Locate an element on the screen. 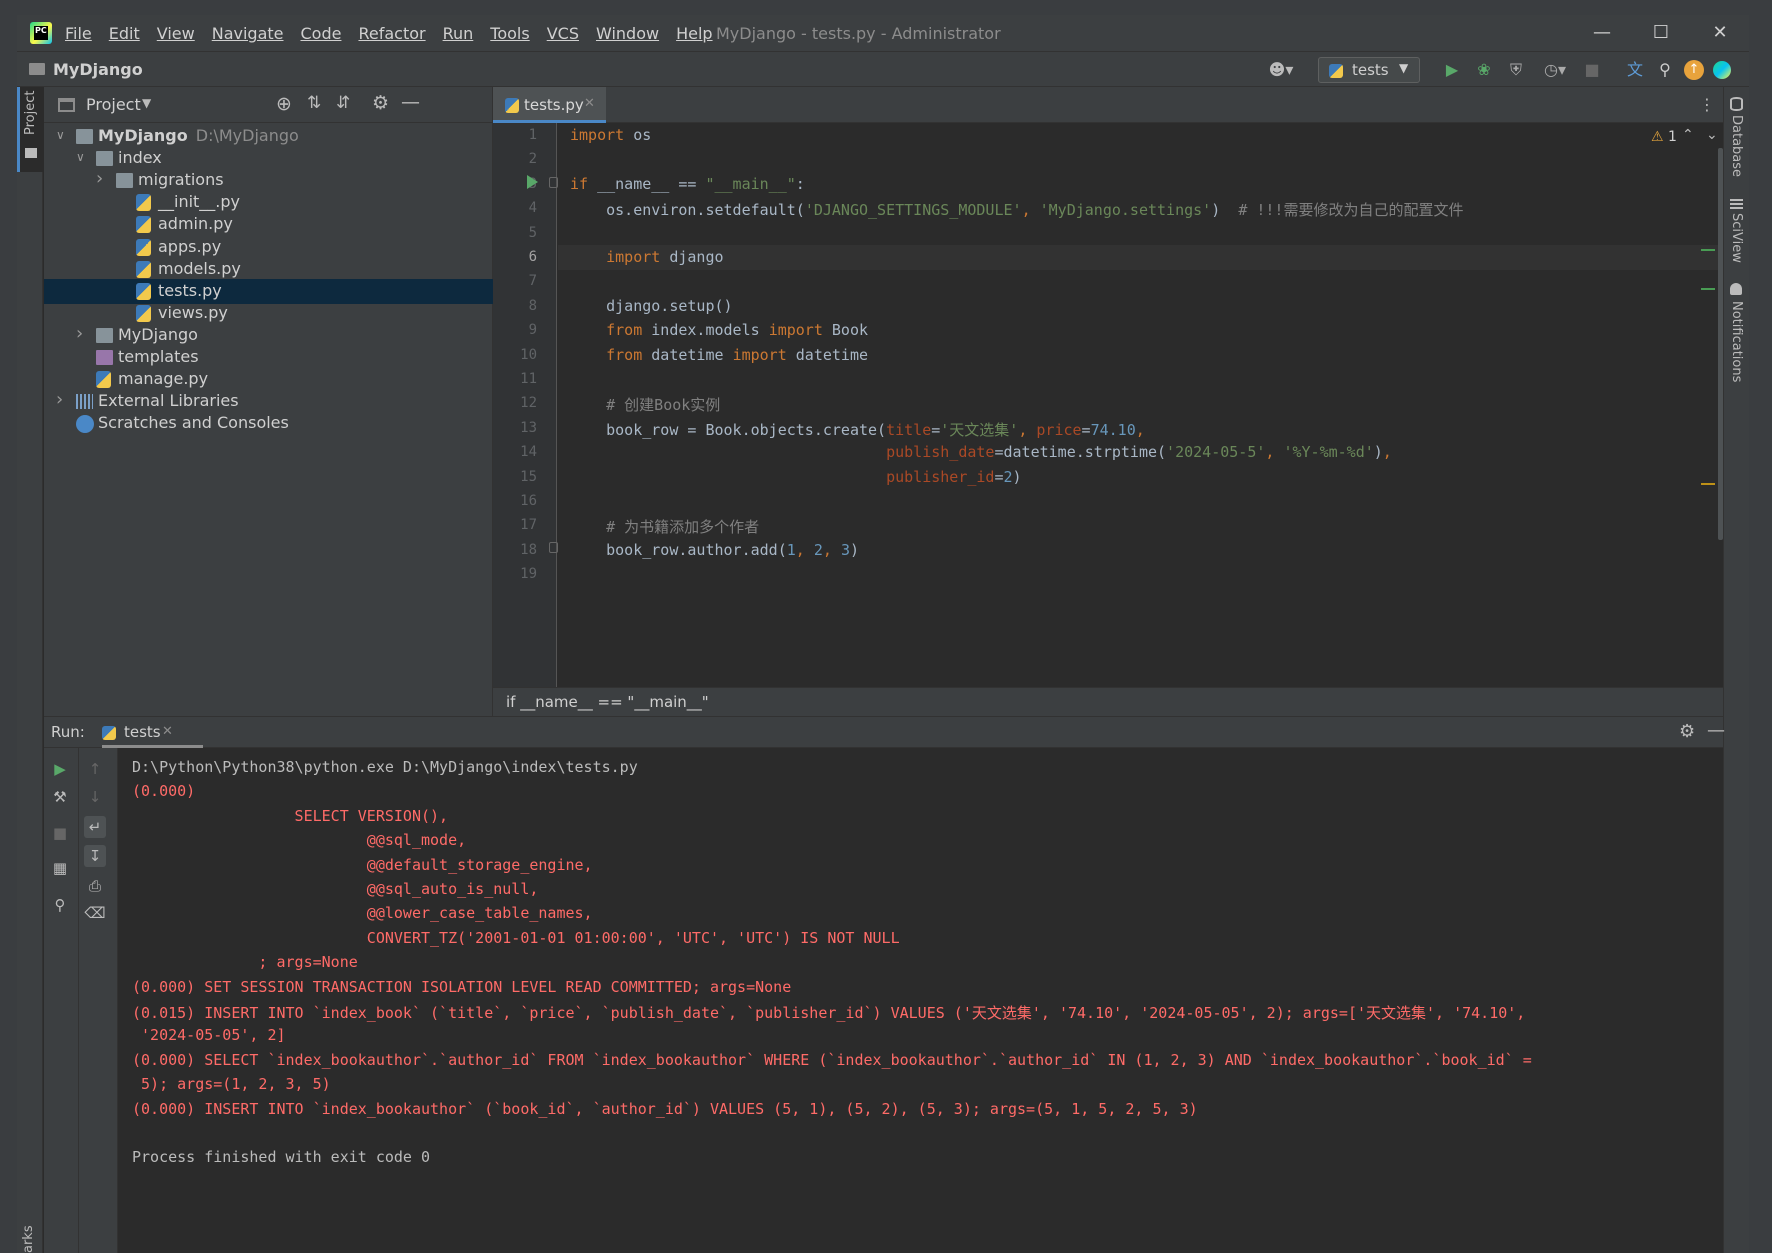  pin-icon: ⚲ is located at coordinates (60, 905).